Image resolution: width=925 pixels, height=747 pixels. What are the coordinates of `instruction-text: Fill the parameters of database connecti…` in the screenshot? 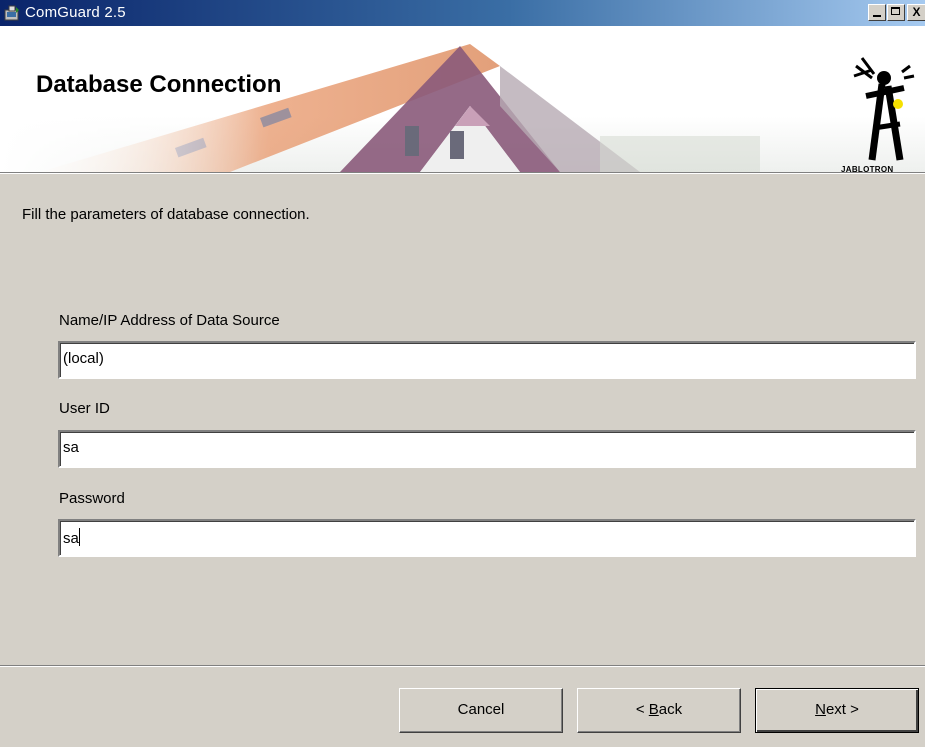 It's located at (166, 214).